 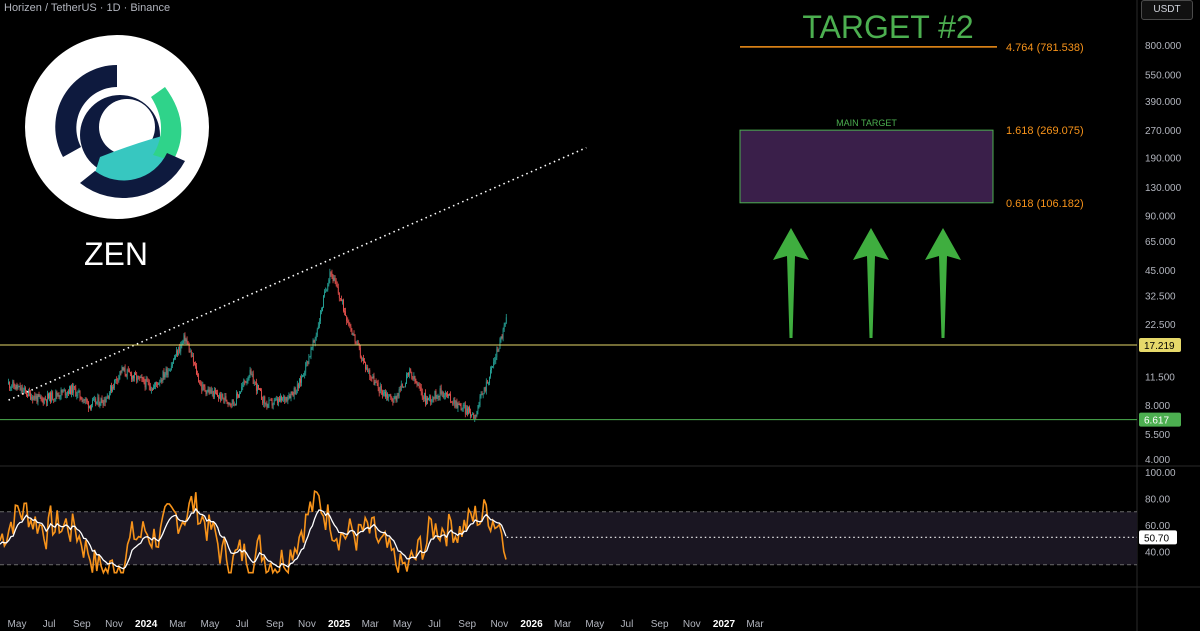 What do you see at coordinates (339, 624) in the screenshot?
I see `time-tick-label: 2025` at bounding box center [339, 624].